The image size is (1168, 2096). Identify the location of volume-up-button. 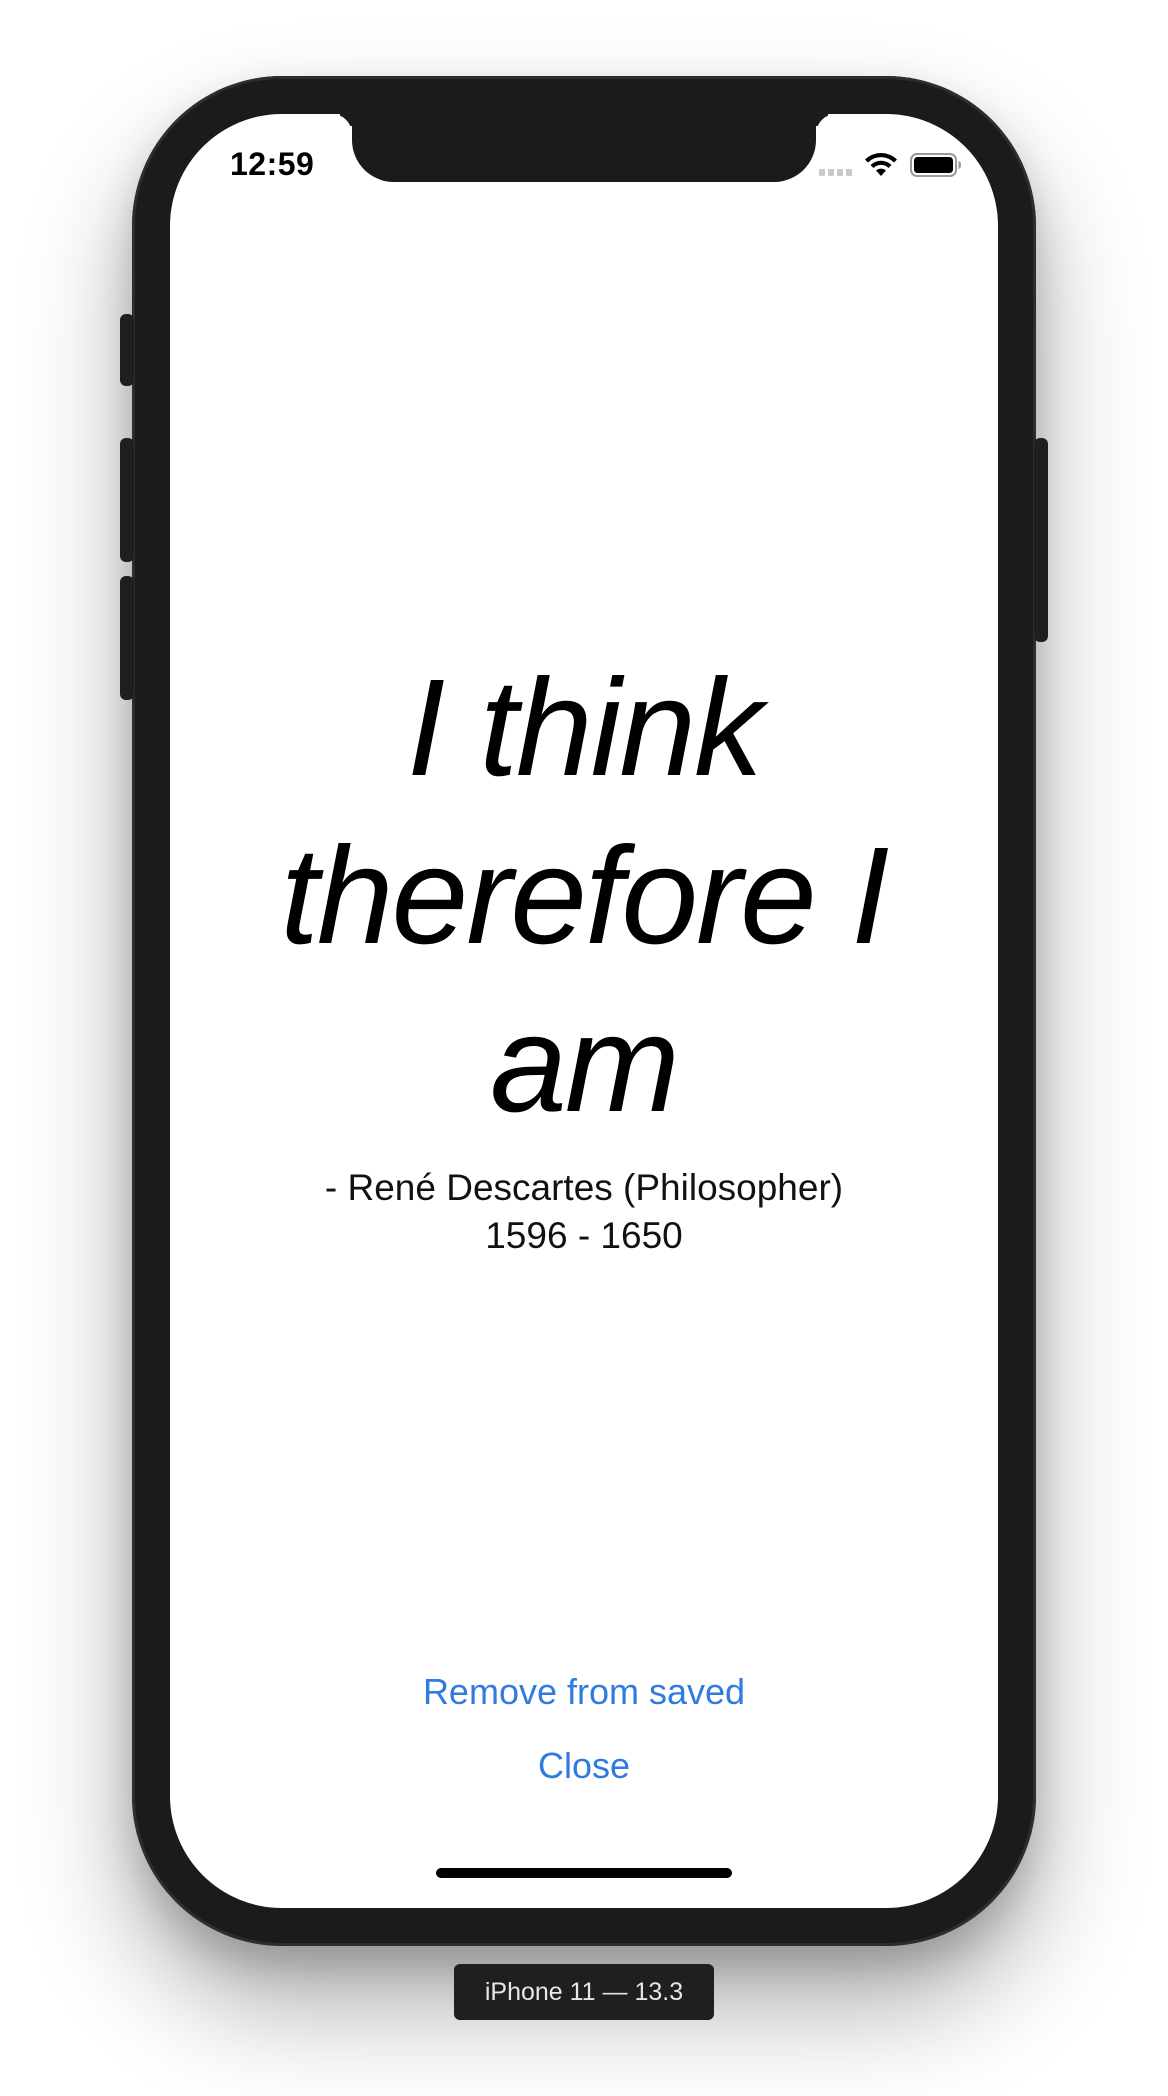
(127, 500).